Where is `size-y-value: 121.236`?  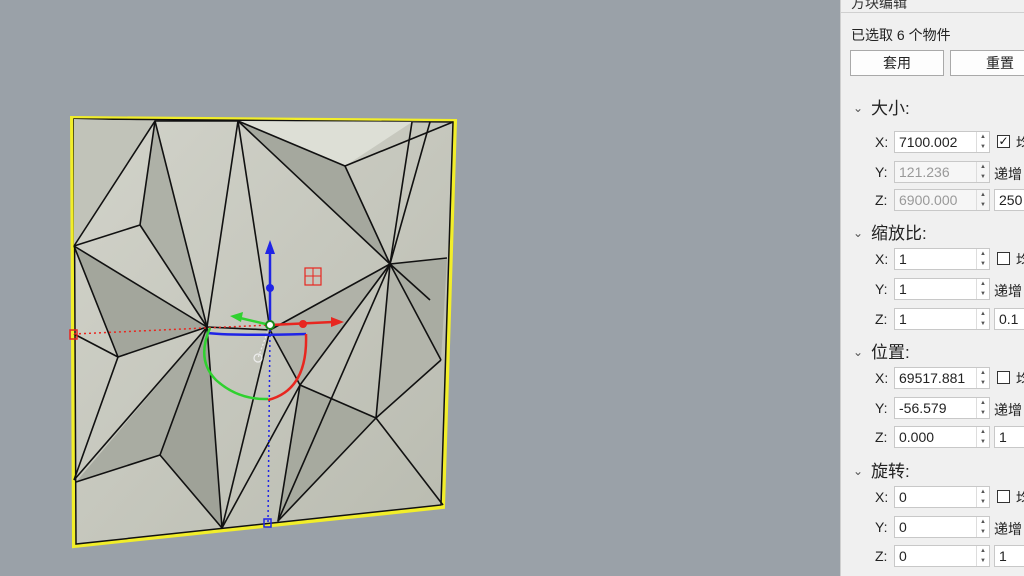
size-y-value: 121.236 is located at coordinates (924, 172).